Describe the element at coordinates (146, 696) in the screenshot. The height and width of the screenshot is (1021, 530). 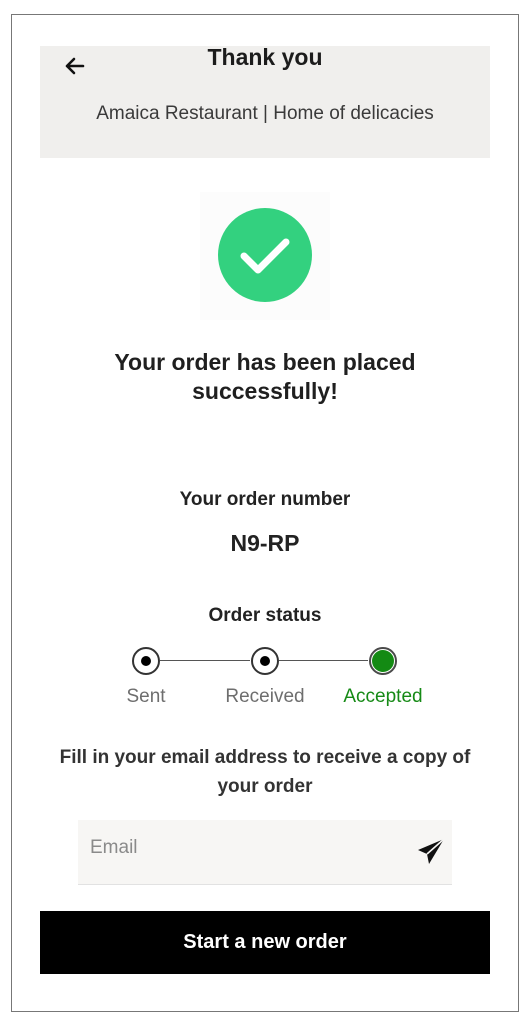
I see `step-sent-label: Sent` at that location.